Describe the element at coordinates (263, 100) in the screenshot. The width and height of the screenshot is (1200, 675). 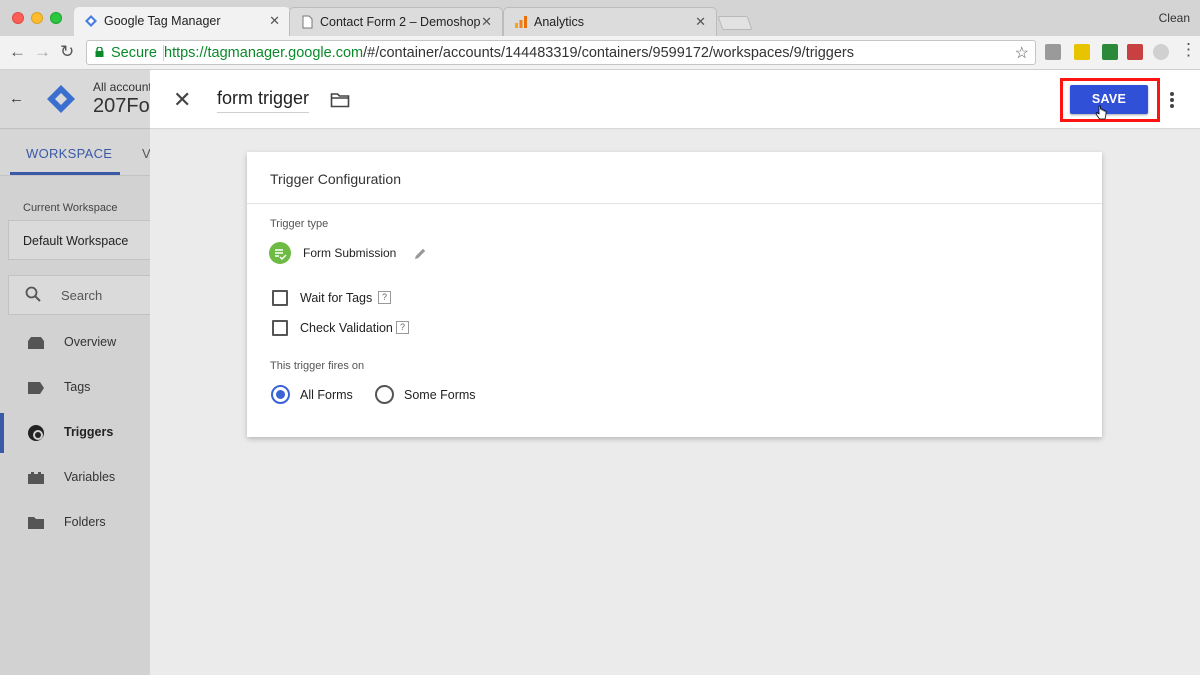
I see `trigger-name-field: form trigger` at that location.